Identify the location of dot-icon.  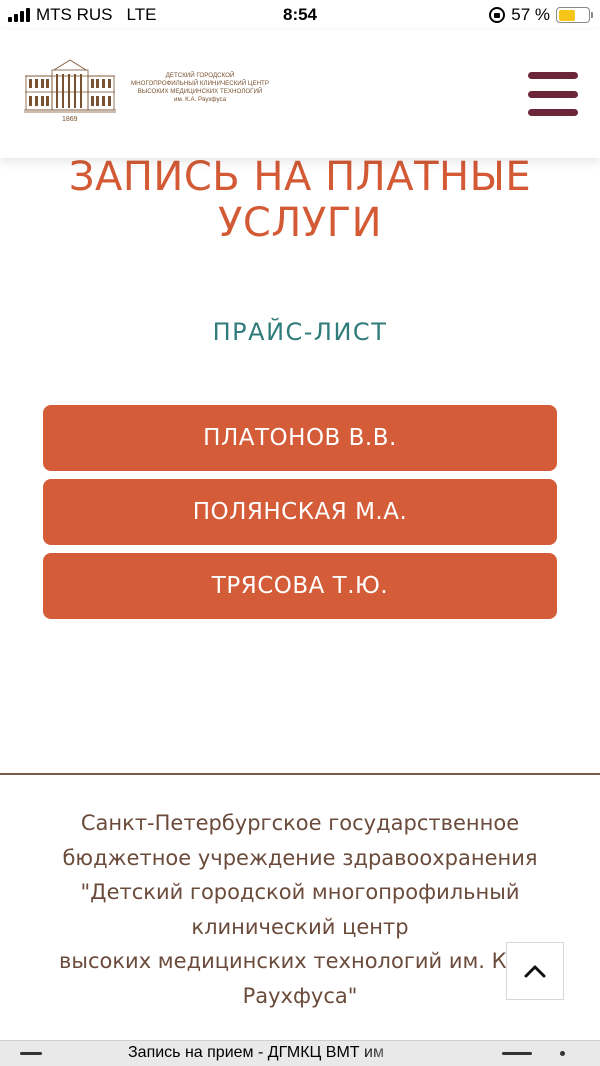
(562, 1053).